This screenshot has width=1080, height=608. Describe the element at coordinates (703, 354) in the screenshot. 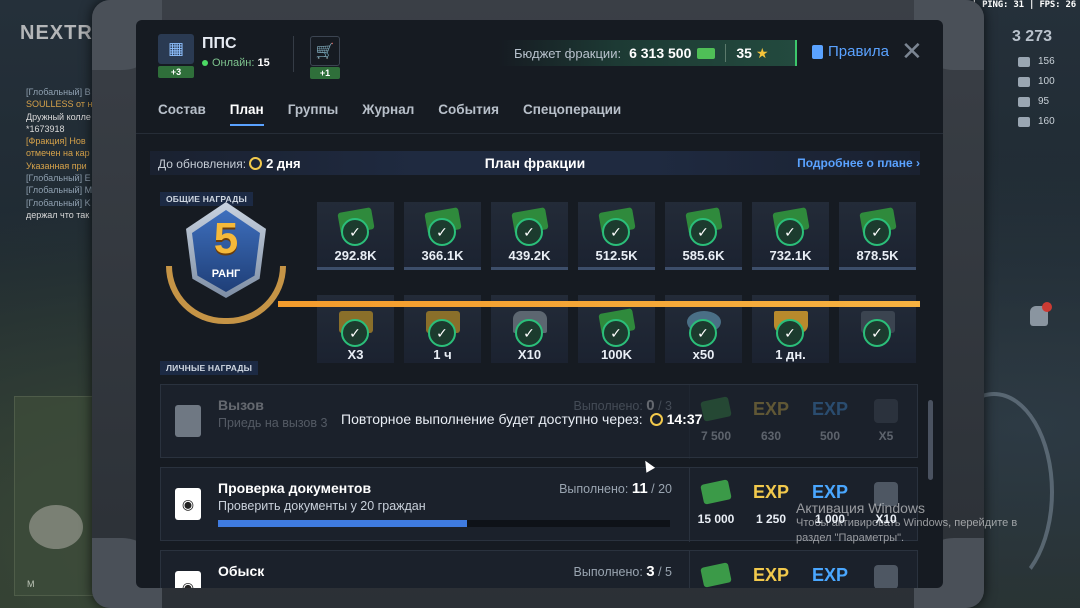

I see `personal-reward-value: x50` at that location.